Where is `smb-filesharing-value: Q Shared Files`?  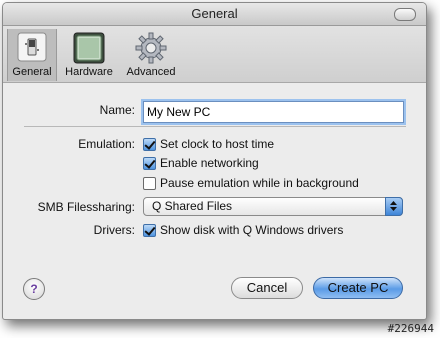 smb-filesharing-value: Q Shared Files is located at coordinates (192, 206).